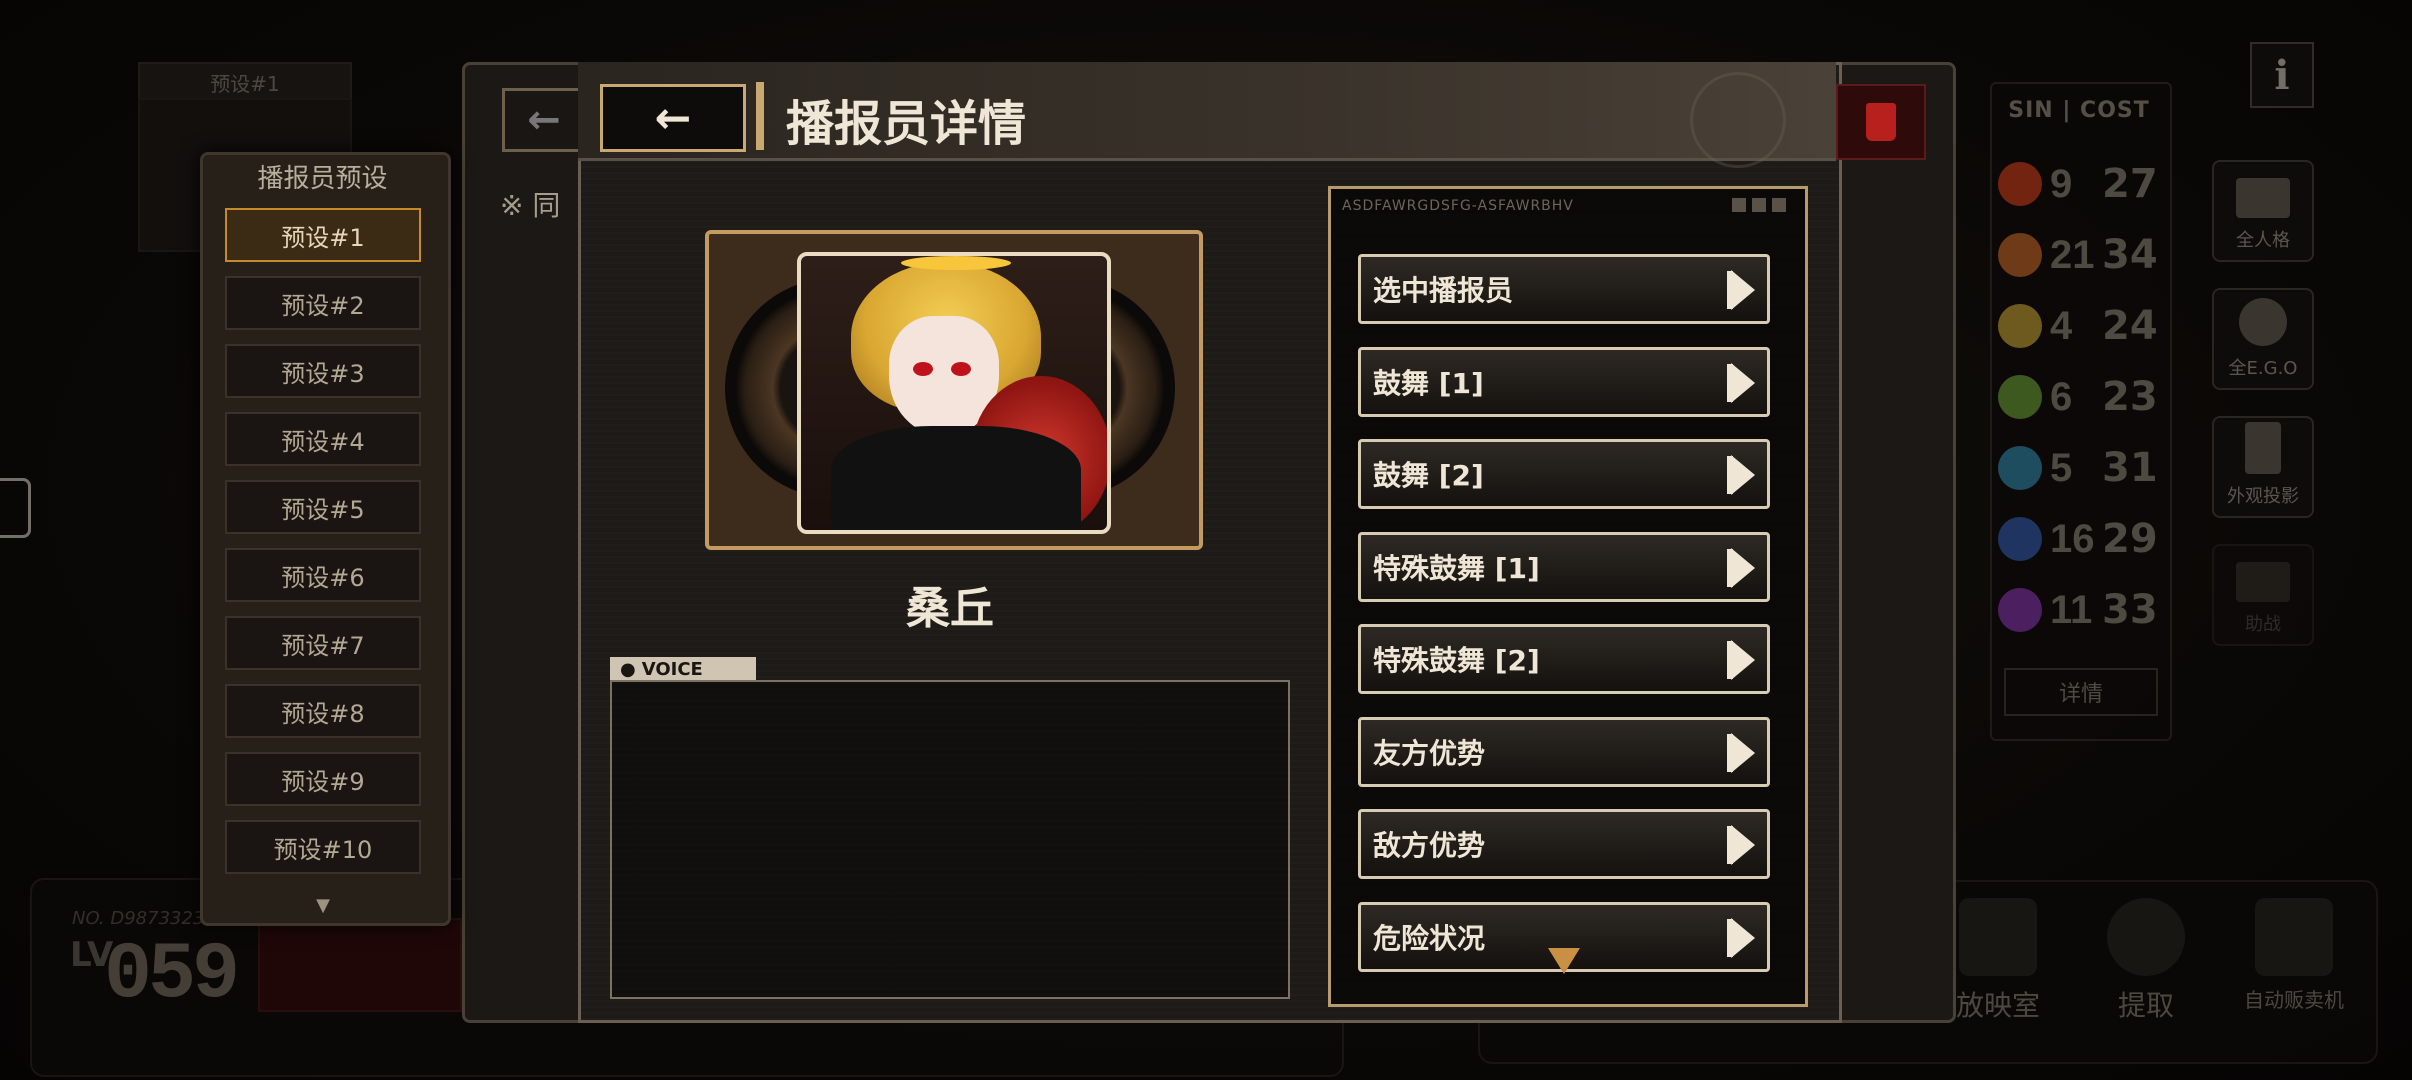 The height and width of the screenshot is (1080, 2412). I want to click on voice-line-label: 敌方优势, so click(1429, 845).